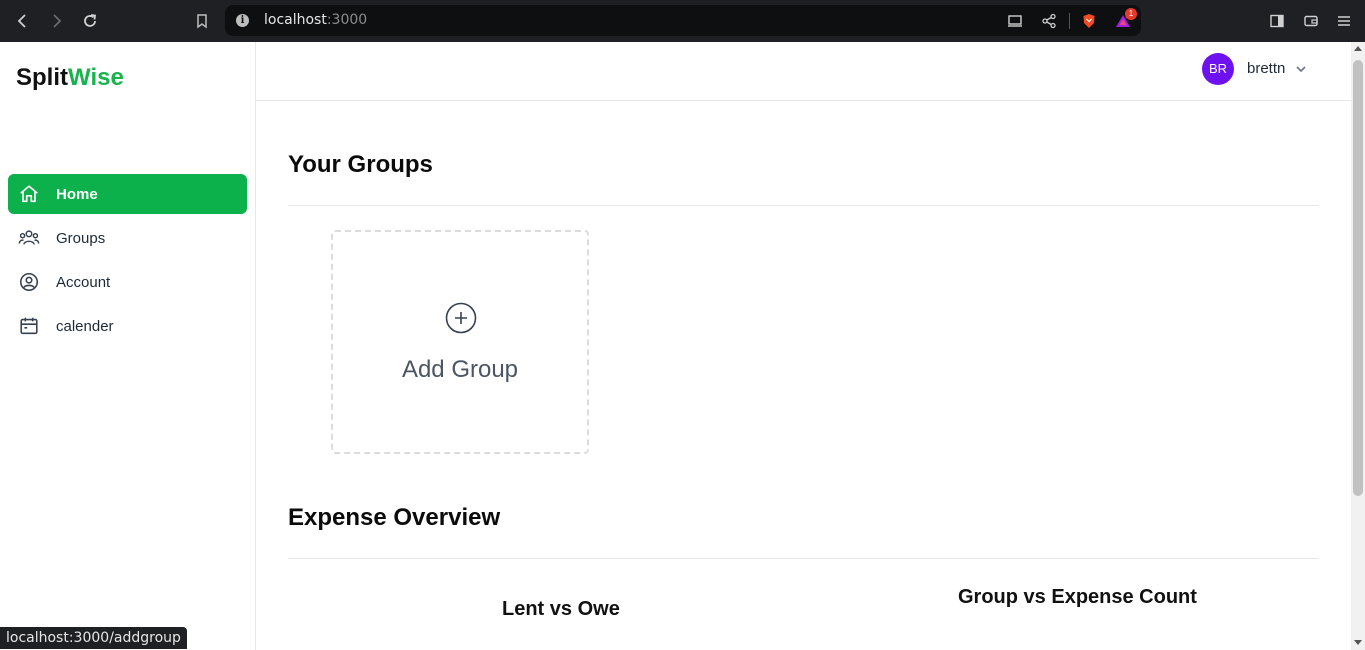 The height and width of the screenshot is (650, 1365). I want to click on sidebar-item-account: Account, so click(127, 282).